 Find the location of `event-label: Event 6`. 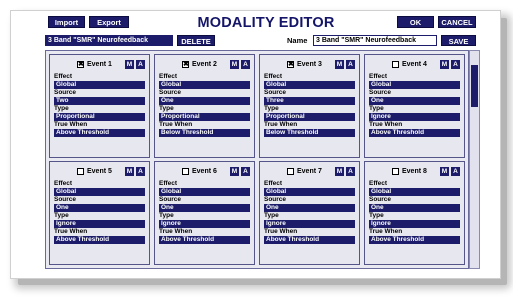

event-label: Event 6 is located at coordinates (204, 171).